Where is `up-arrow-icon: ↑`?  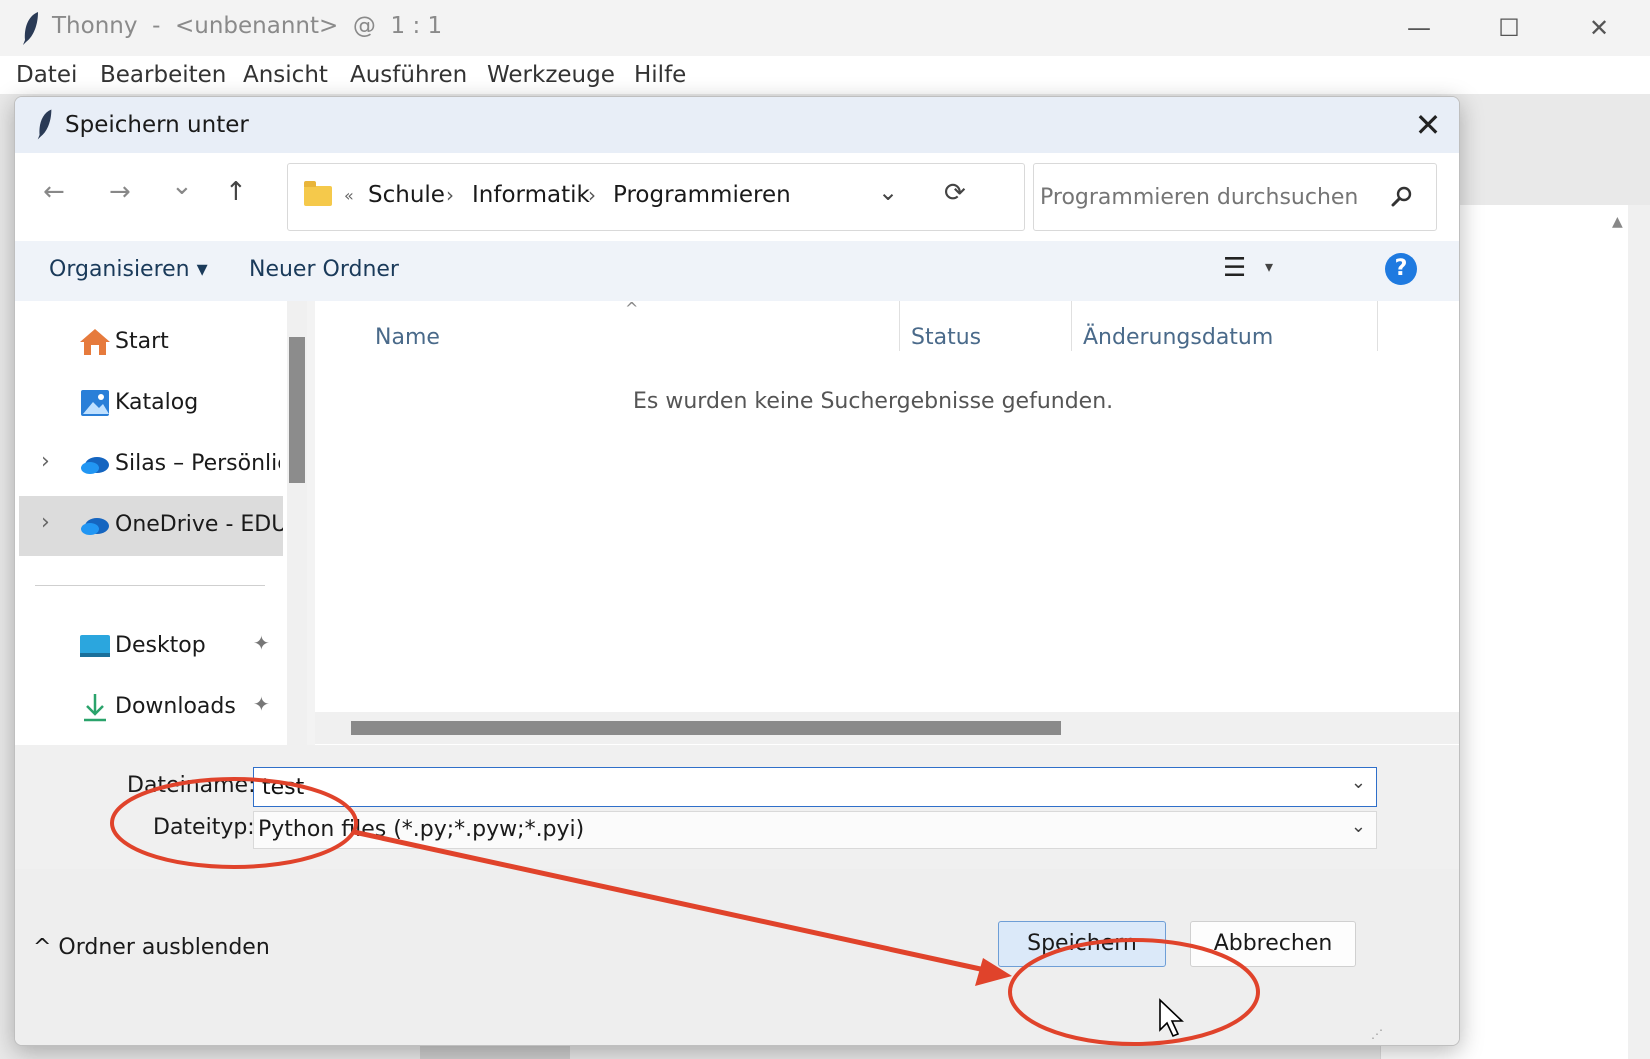
up-arrow-icon: ↑ is located at coordinates (236, 192).